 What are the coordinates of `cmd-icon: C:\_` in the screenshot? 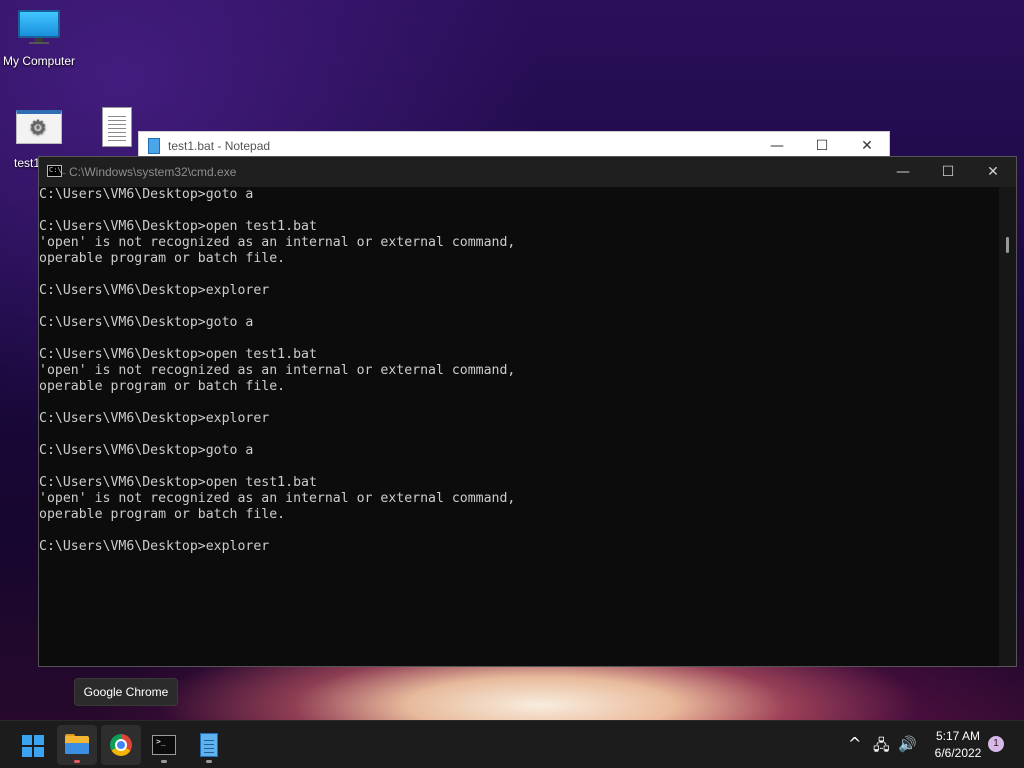 It's located at (56, 171).